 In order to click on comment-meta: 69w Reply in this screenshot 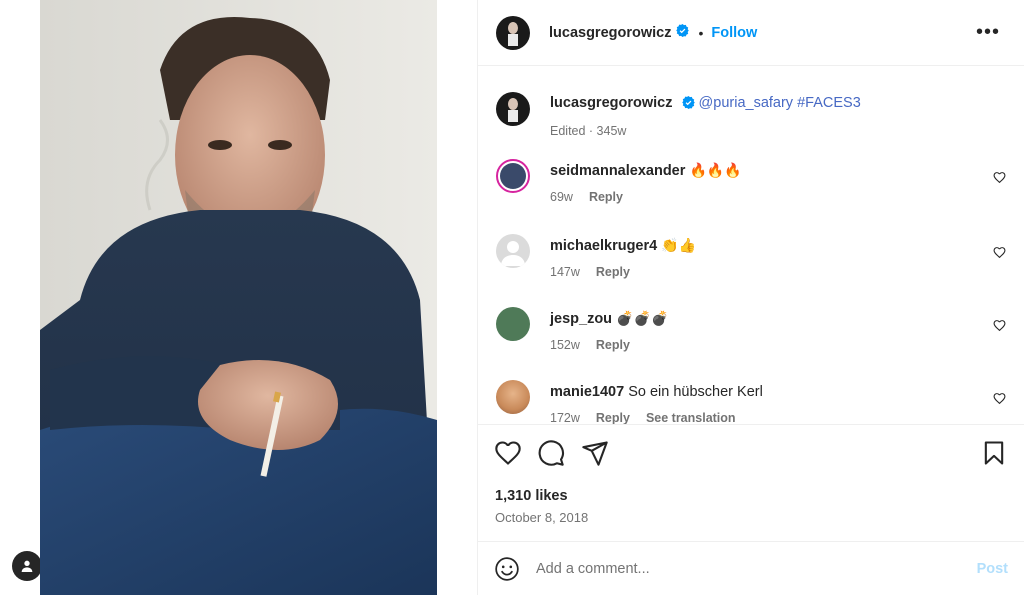, I will do `click(778, 197)`.